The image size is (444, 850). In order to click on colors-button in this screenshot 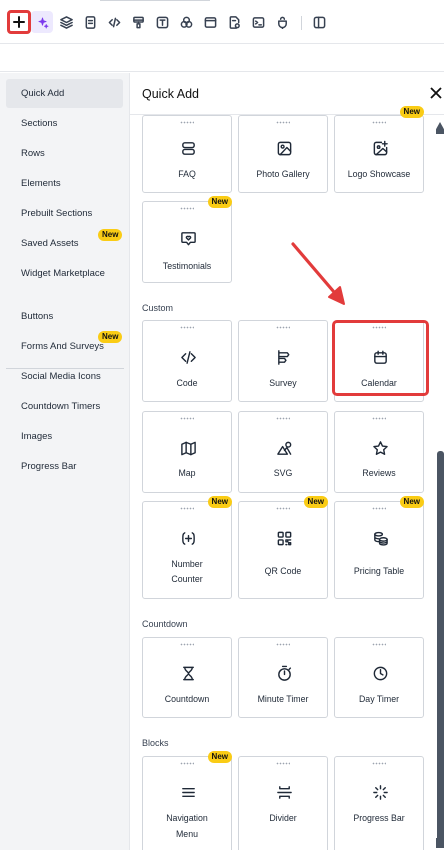, I will do `click(186, 22)`.